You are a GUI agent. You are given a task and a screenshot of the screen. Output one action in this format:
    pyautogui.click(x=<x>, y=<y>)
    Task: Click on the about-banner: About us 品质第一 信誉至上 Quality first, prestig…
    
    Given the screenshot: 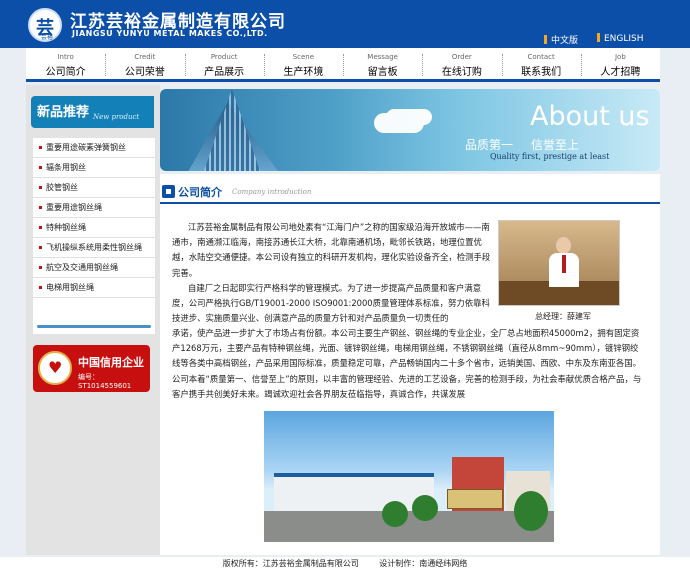 What is the action you would take?
    pyautogui.click(x=410, y=130)
    